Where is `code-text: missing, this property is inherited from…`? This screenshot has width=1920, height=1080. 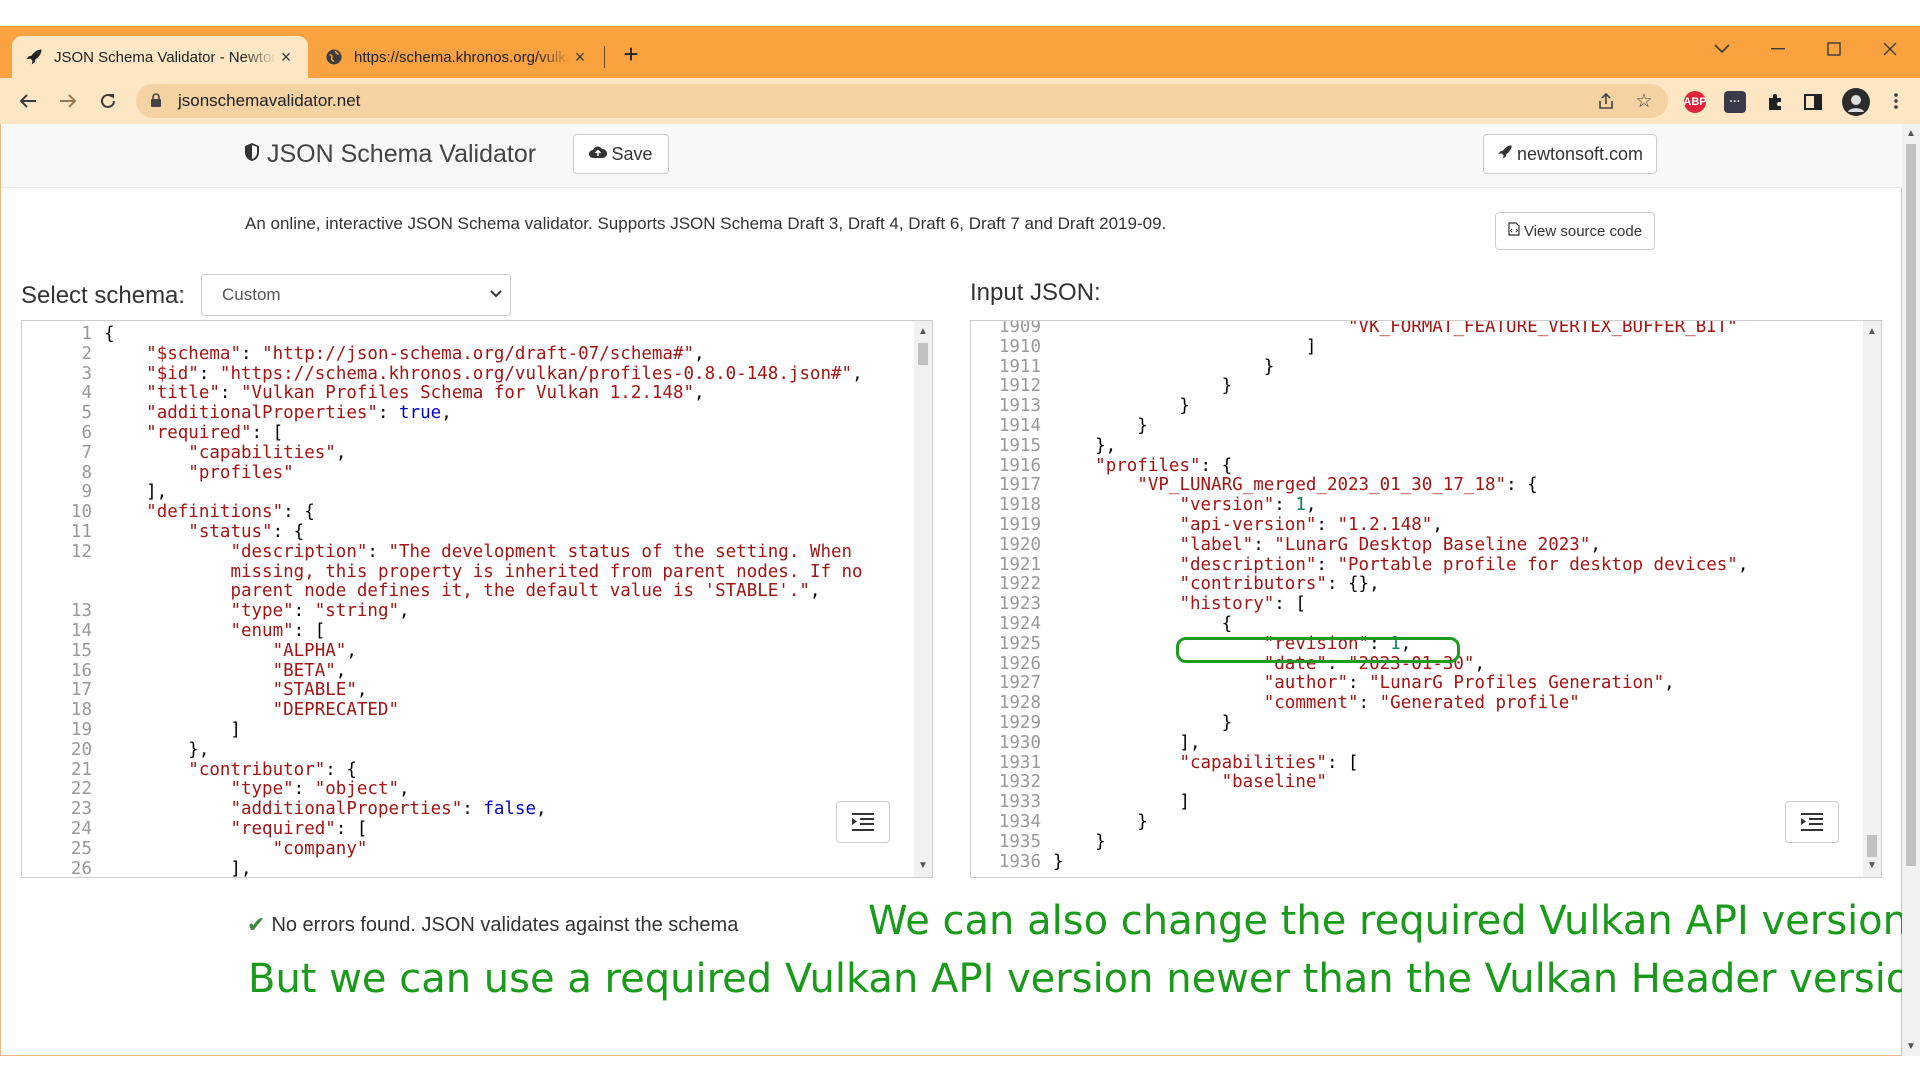 code-text: missing, this property is inherited from… is located at coordinates (546, 571).